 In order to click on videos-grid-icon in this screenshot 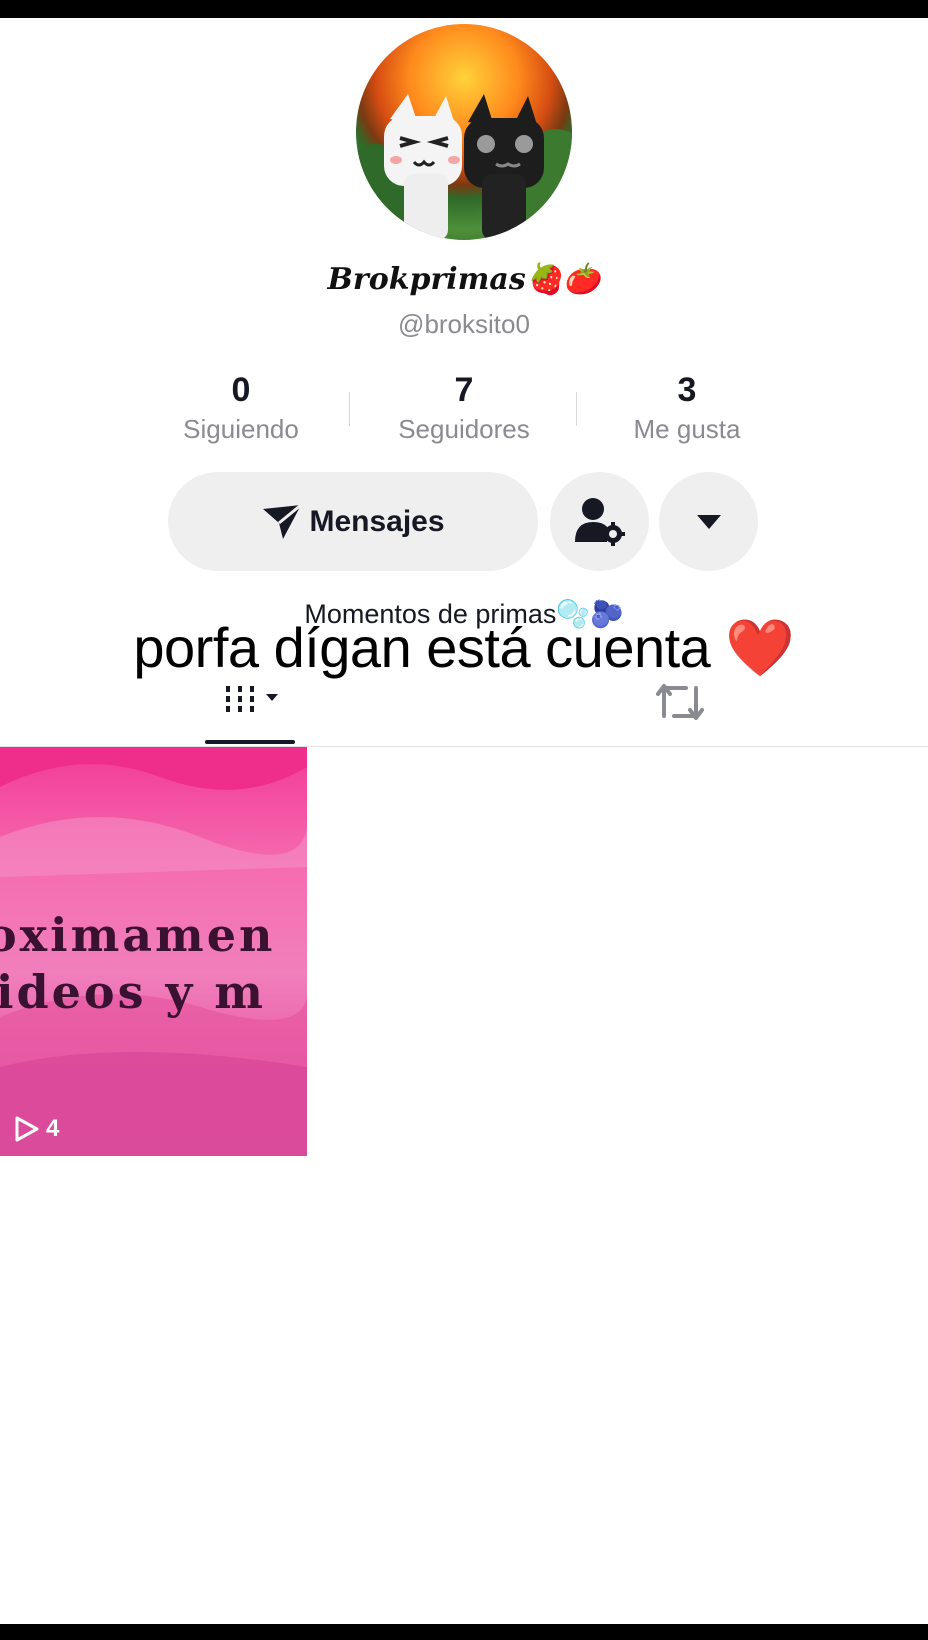, I will do `click(252, 699)`.